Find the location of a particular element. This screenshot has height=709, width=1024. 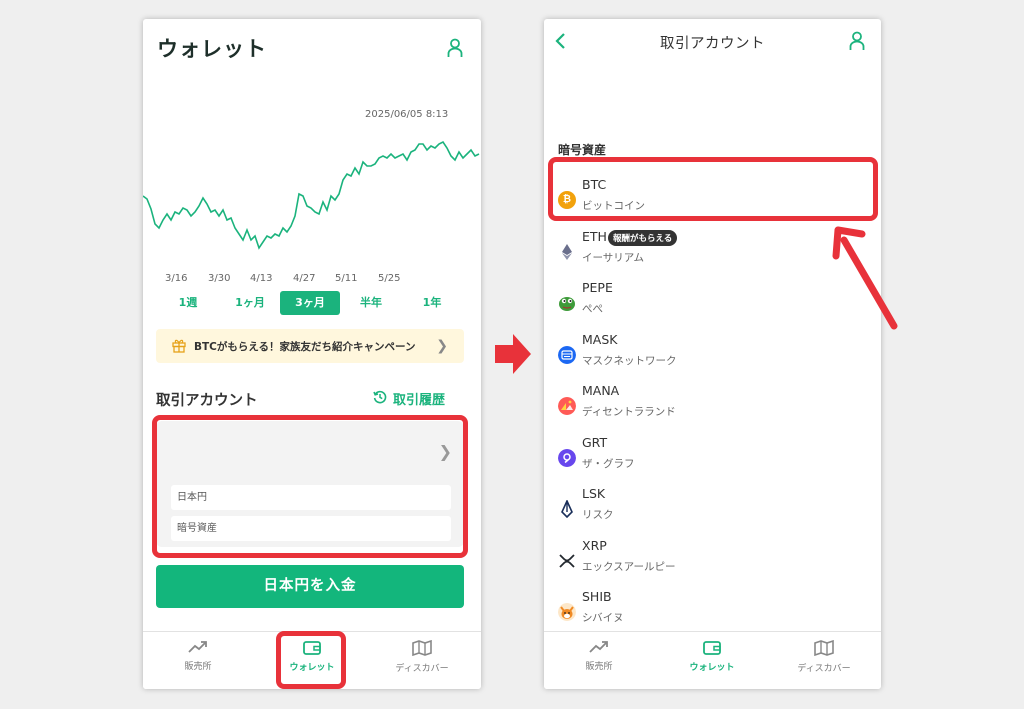

account-row-jpy: 日本円 is located at coordinates (311, 497).